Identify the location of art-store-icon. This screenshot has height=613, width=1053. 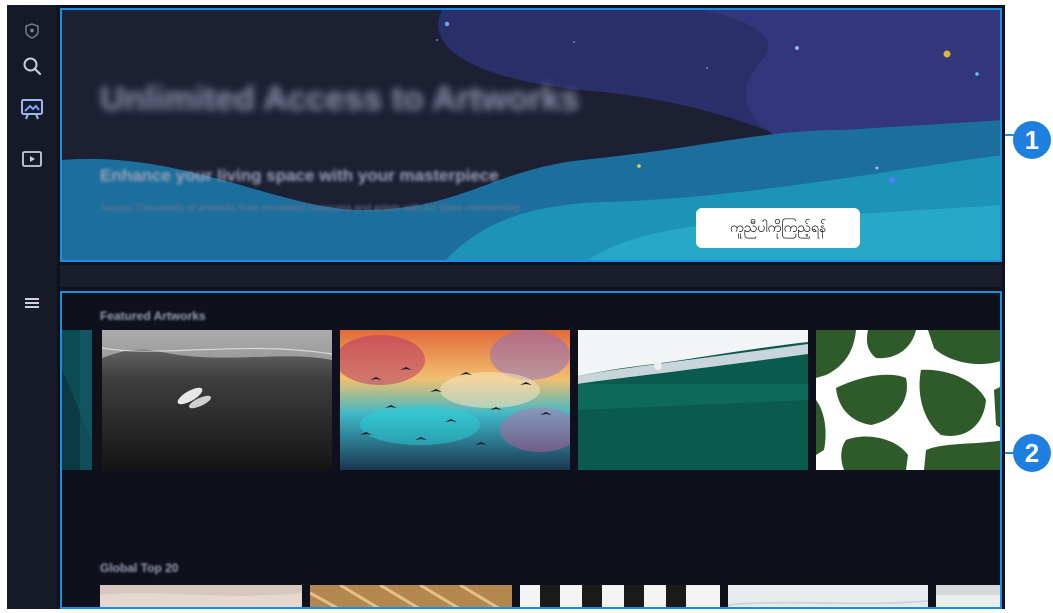
(32, 109).